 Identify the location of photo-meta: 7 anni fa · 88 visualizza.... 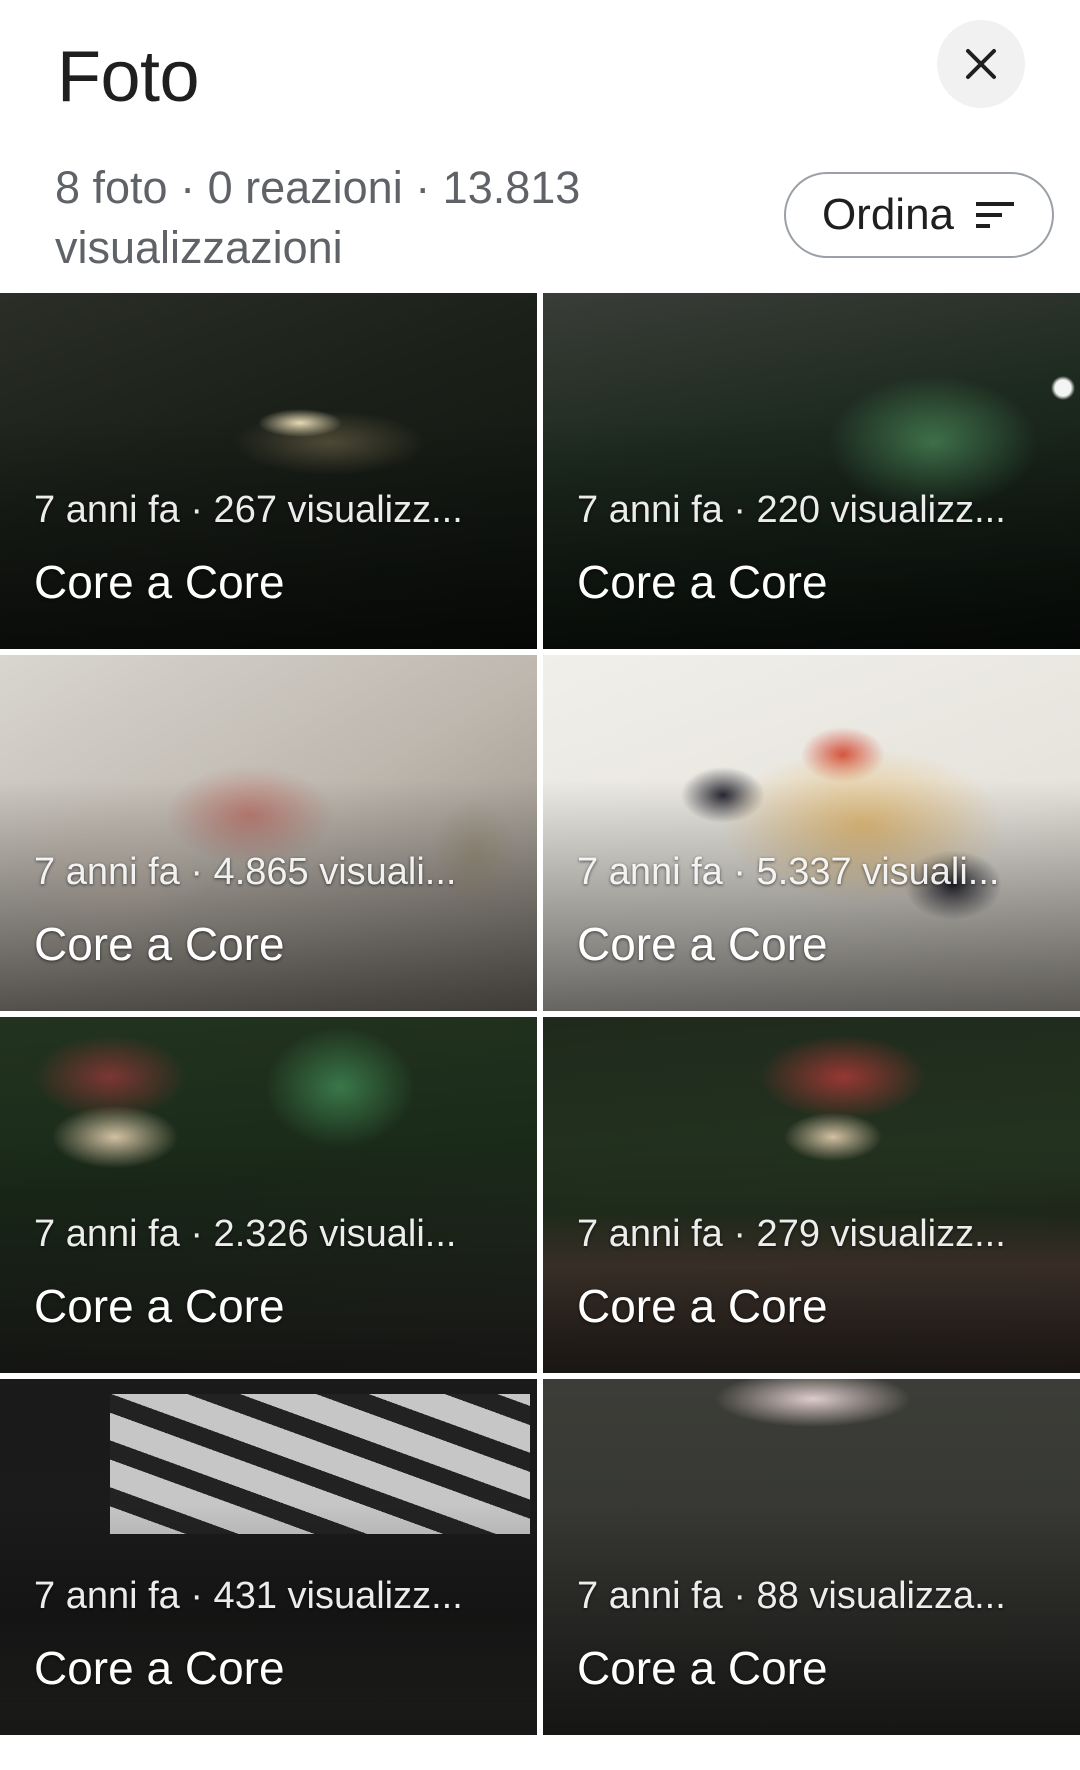
(791, 1596).